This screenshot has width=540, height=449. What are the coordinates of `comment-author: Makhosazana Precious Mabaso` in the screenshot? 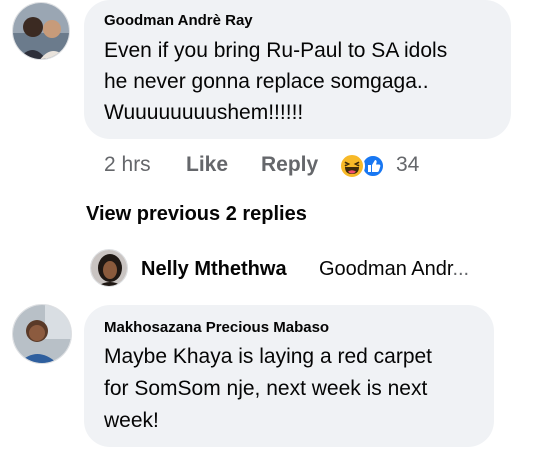 It's located at (216, 327).